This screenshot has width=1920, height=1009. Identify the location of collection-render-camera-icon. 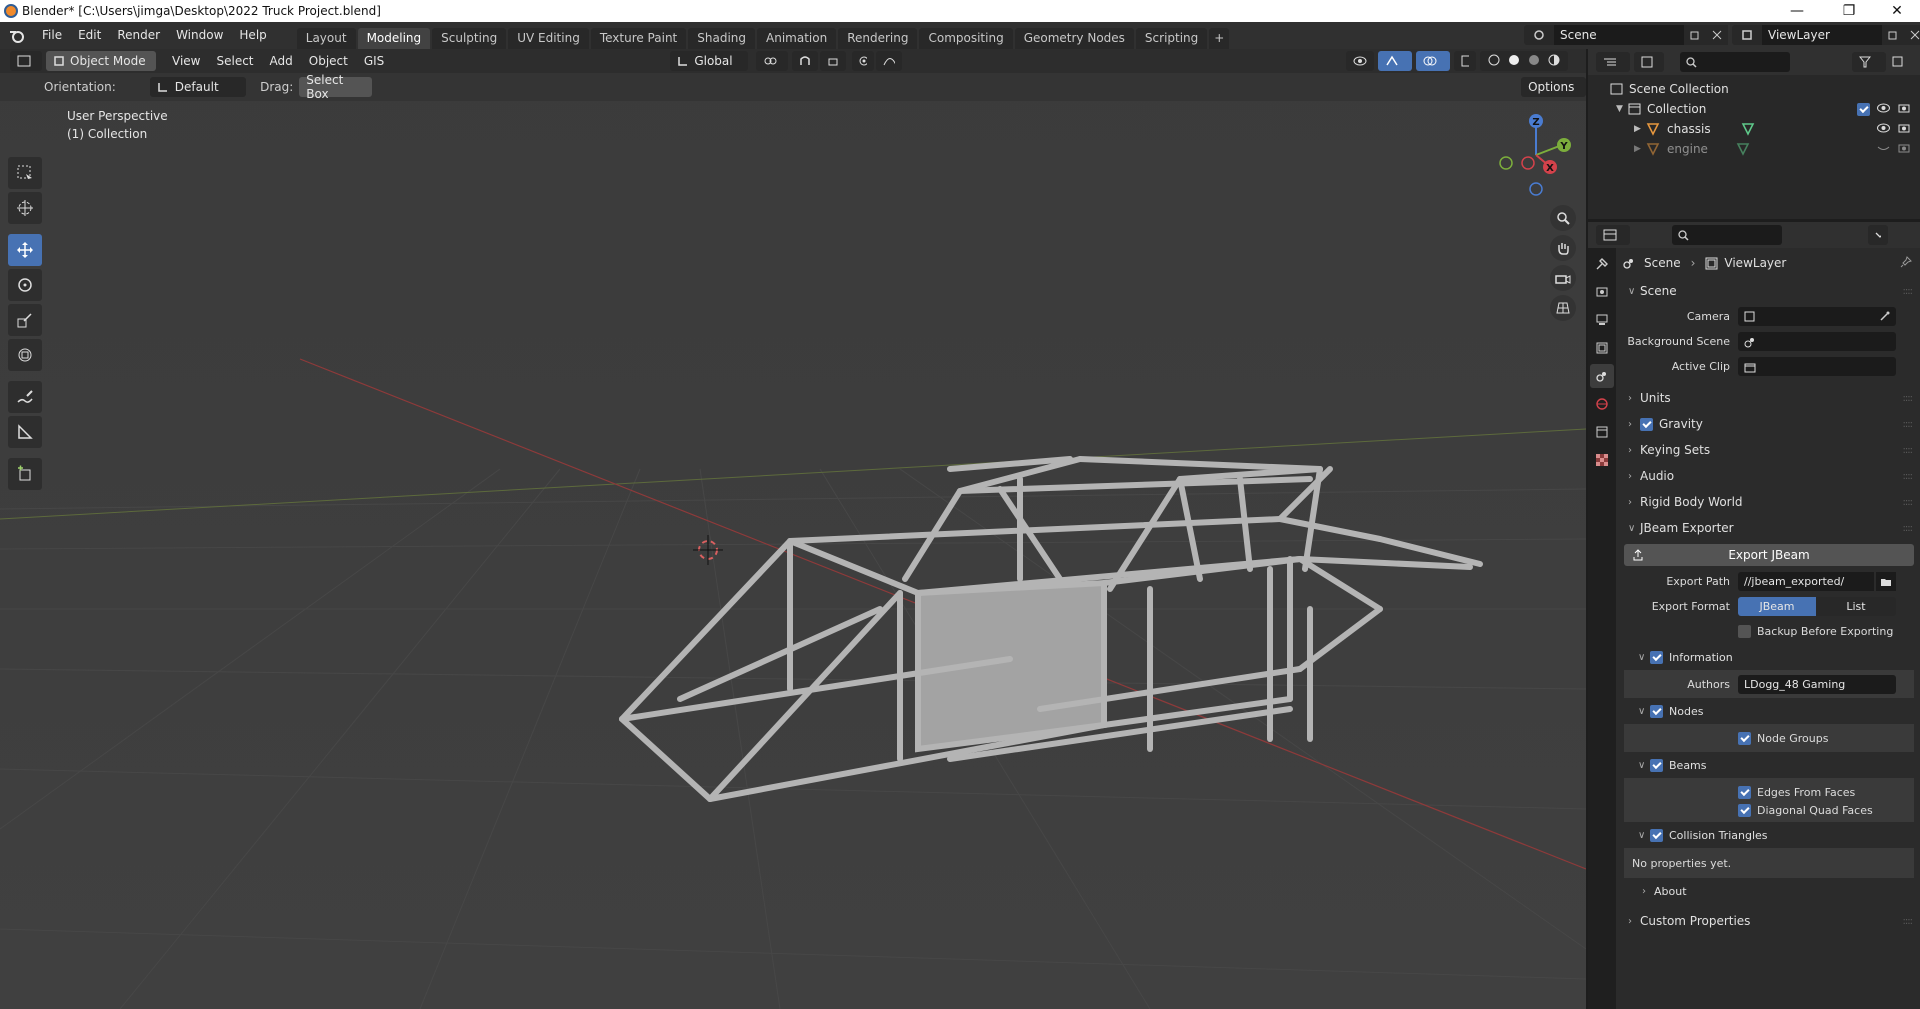
(1904, 109).